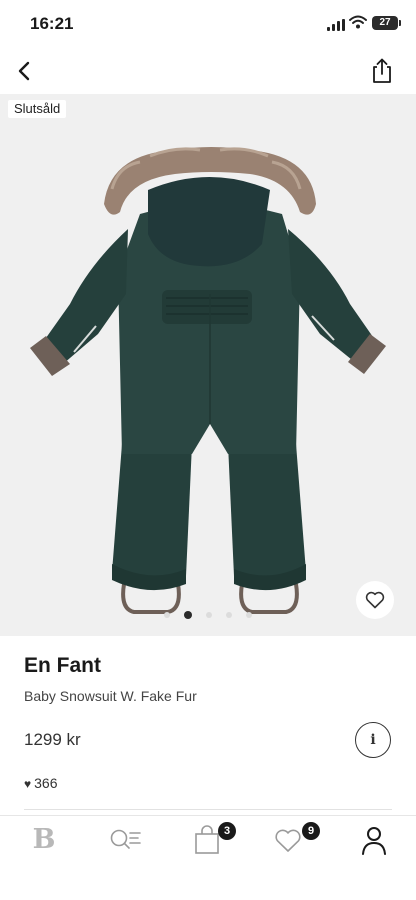 The width and height of the screenshot is (416, 900). I want to click on battery-nub, so click(400, 23).